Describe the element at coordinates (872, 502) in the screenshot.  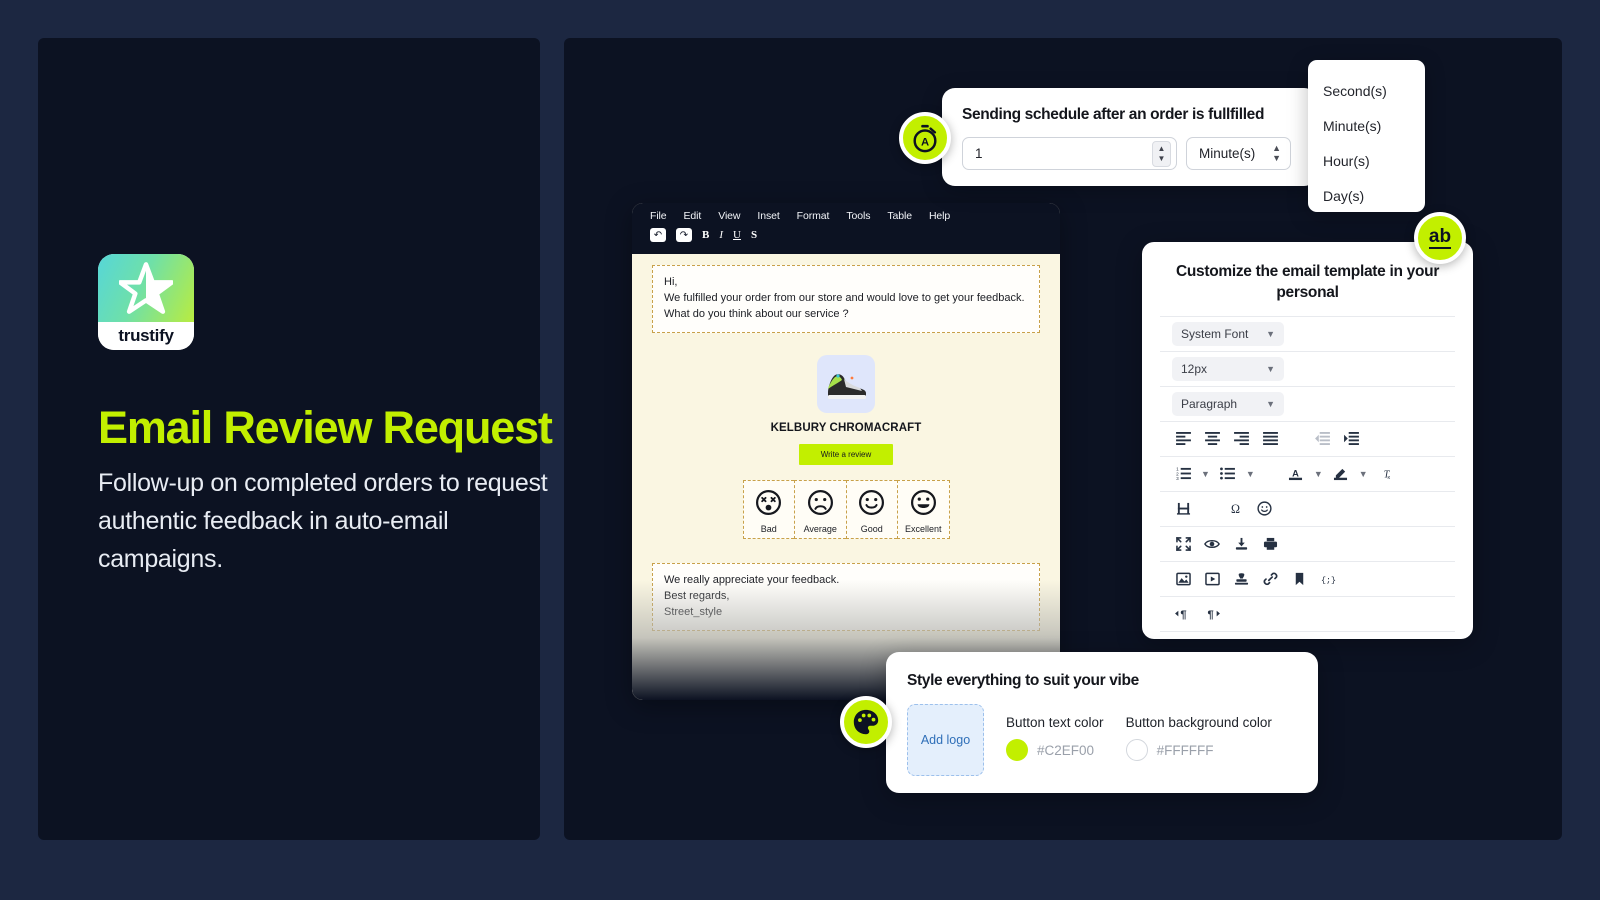
I see `slight-smile-face-icon` at that location.